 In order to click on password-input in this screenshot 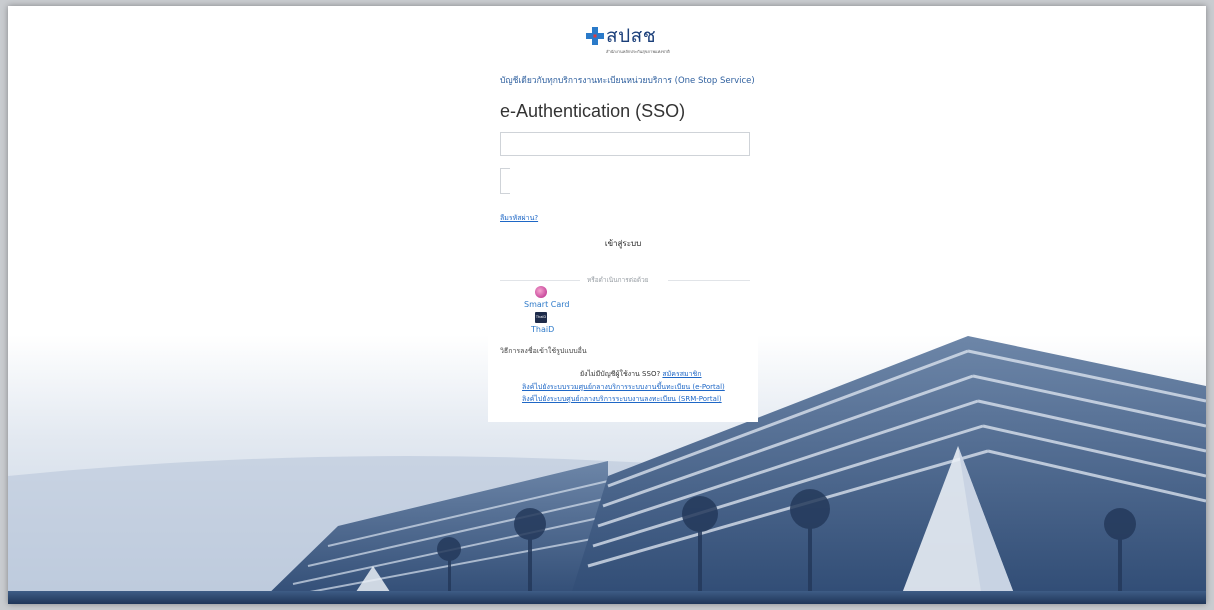, I will do `click(505, 181)`.